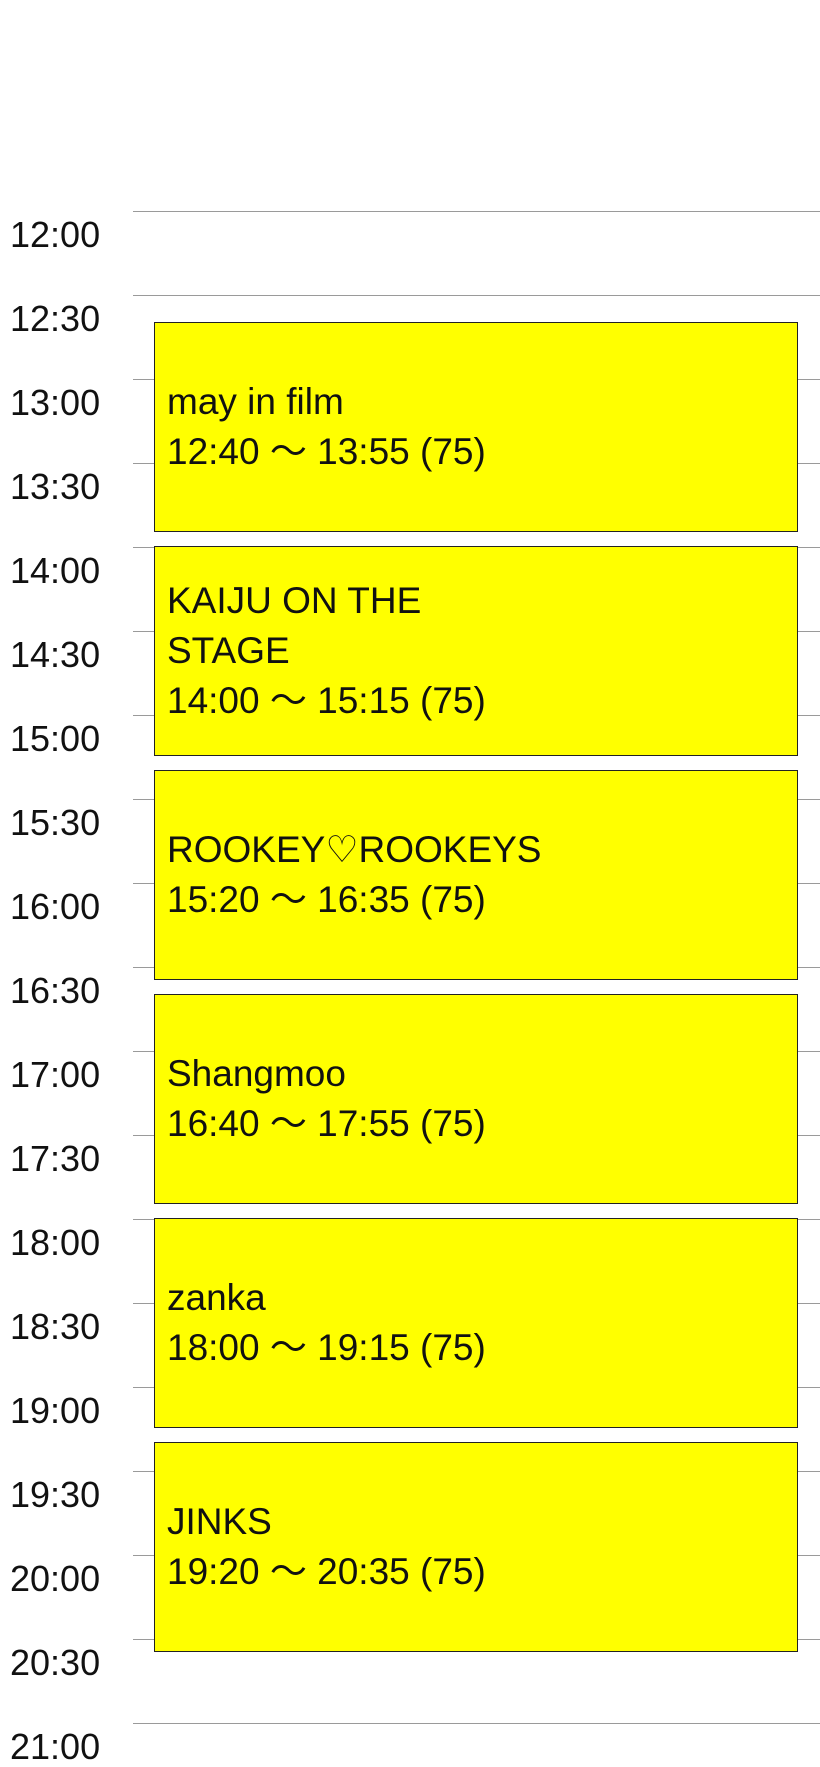 The width and height of the screenshot is (820, 1767). What do you see at coordinates (326, 1347) in the screenshot?
I see `event-time: 18:00 〜 19:15 (75)` at bounding box center [326, 1347].